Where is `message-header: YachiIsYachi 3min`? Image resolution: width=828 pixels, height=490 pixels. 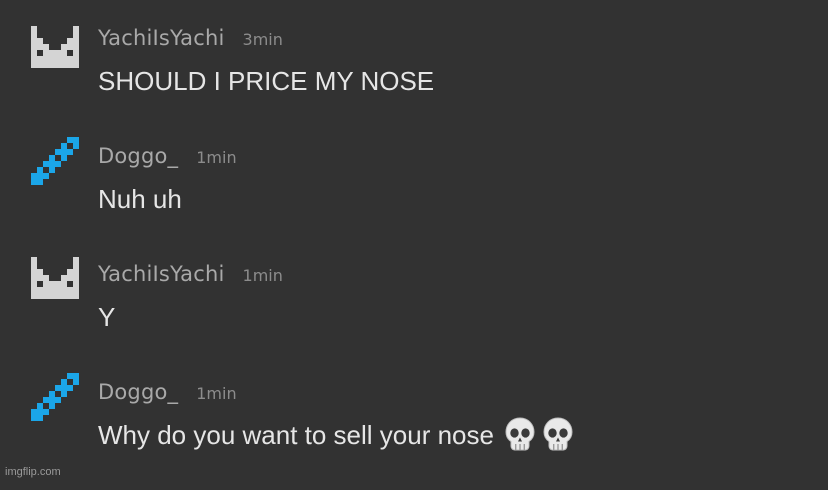 message-header: YachiIsYachi 3min is located at coordinates (190, 38).